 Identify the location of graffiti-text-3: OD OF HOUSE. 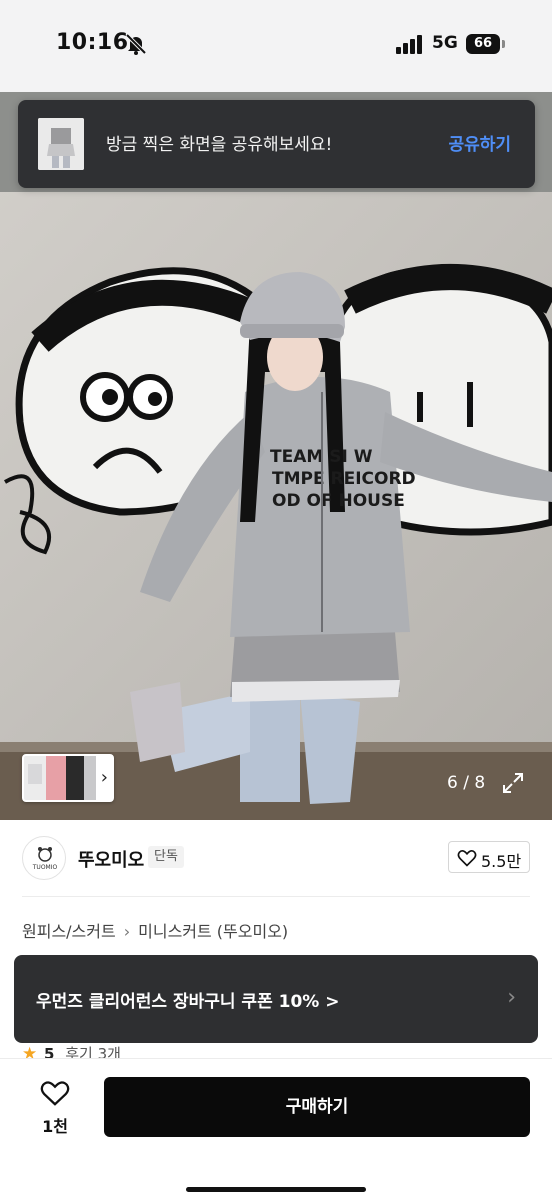
(338, 501).